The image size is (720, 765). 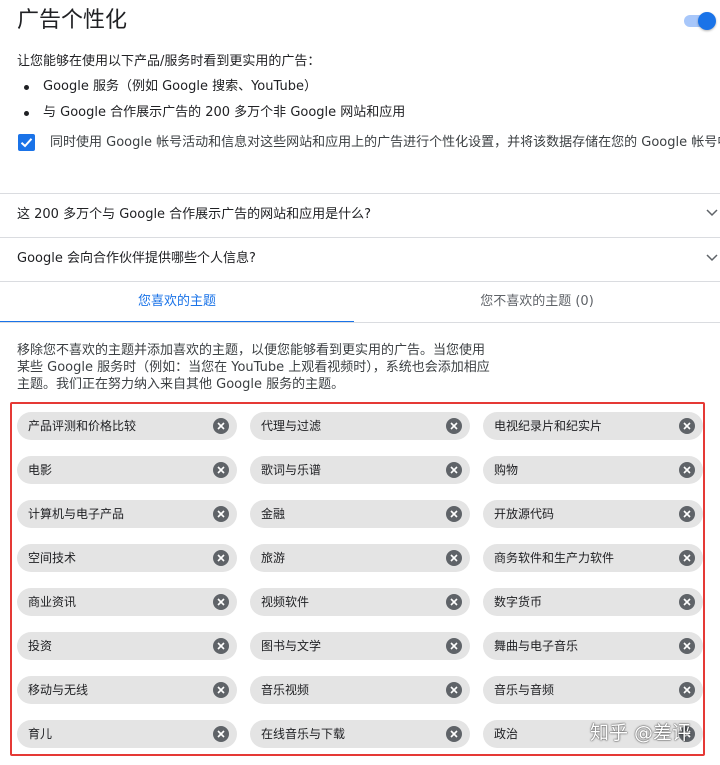 What do you see at coordinates (285, 602) in the screenshot?
I see `topic-chip-label: 视频软件` at bounding box center [285, 602].